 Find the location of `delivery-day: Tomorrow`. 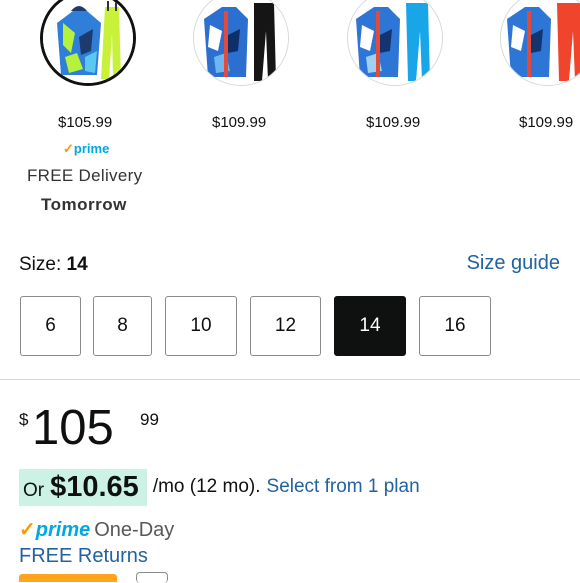

delivery-day: Tomorrow is located at coordinates (84, 204).